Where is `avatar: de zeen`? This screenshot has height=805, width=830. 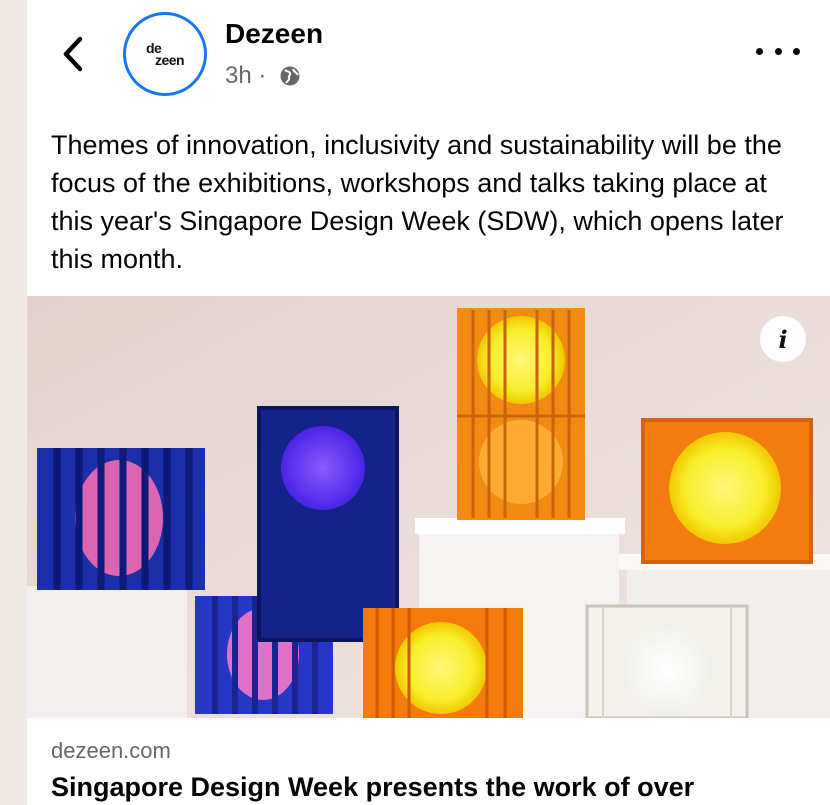
avatar: de zeen is located at coordinates (165, 54).